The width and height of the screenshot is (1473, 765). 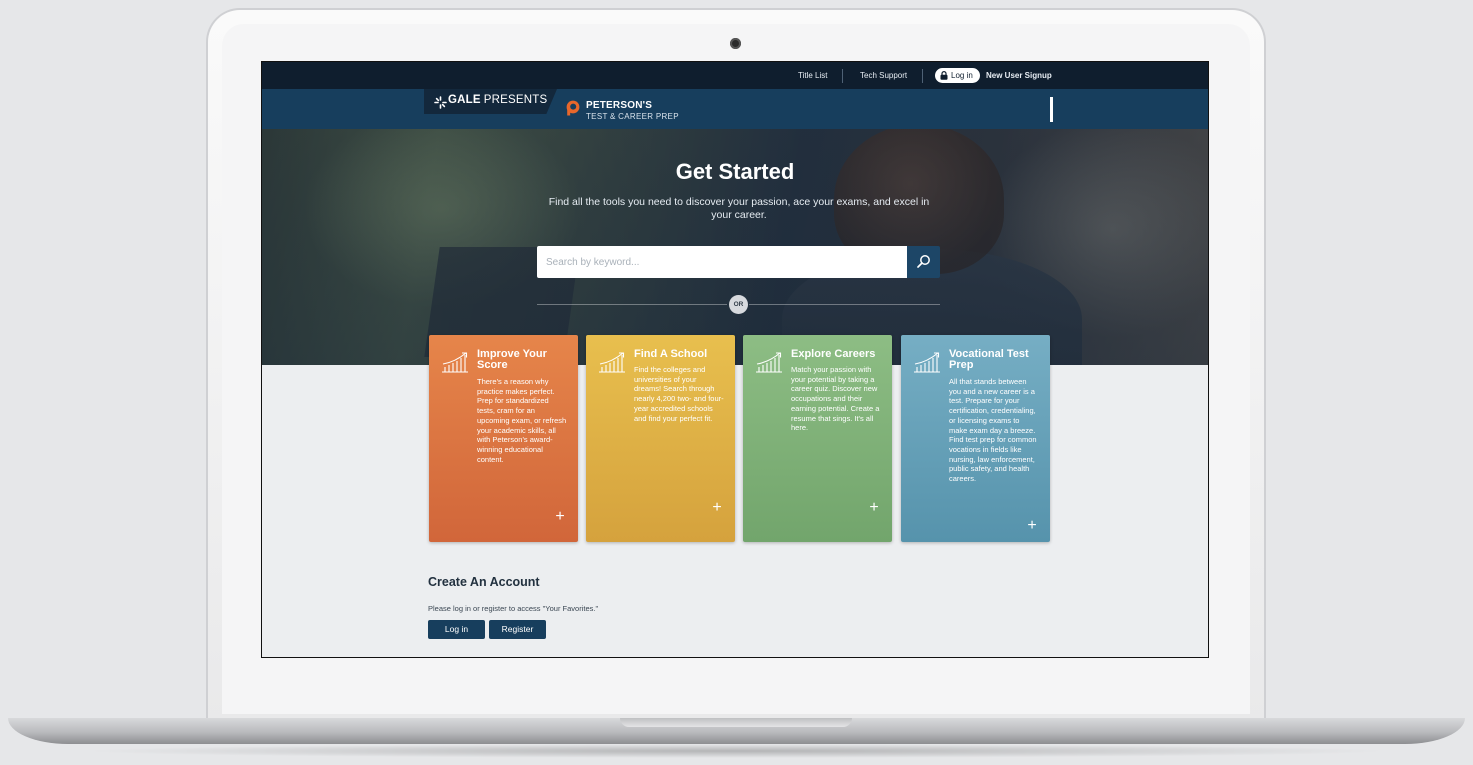 I want to click on card-title: Vocational Test Prep, so click(x=989, y=359).